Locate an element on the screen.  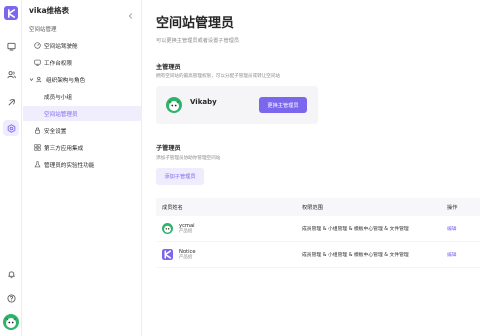
sidebar-item-security: 安全设置 is located at coordinates (82, 130).